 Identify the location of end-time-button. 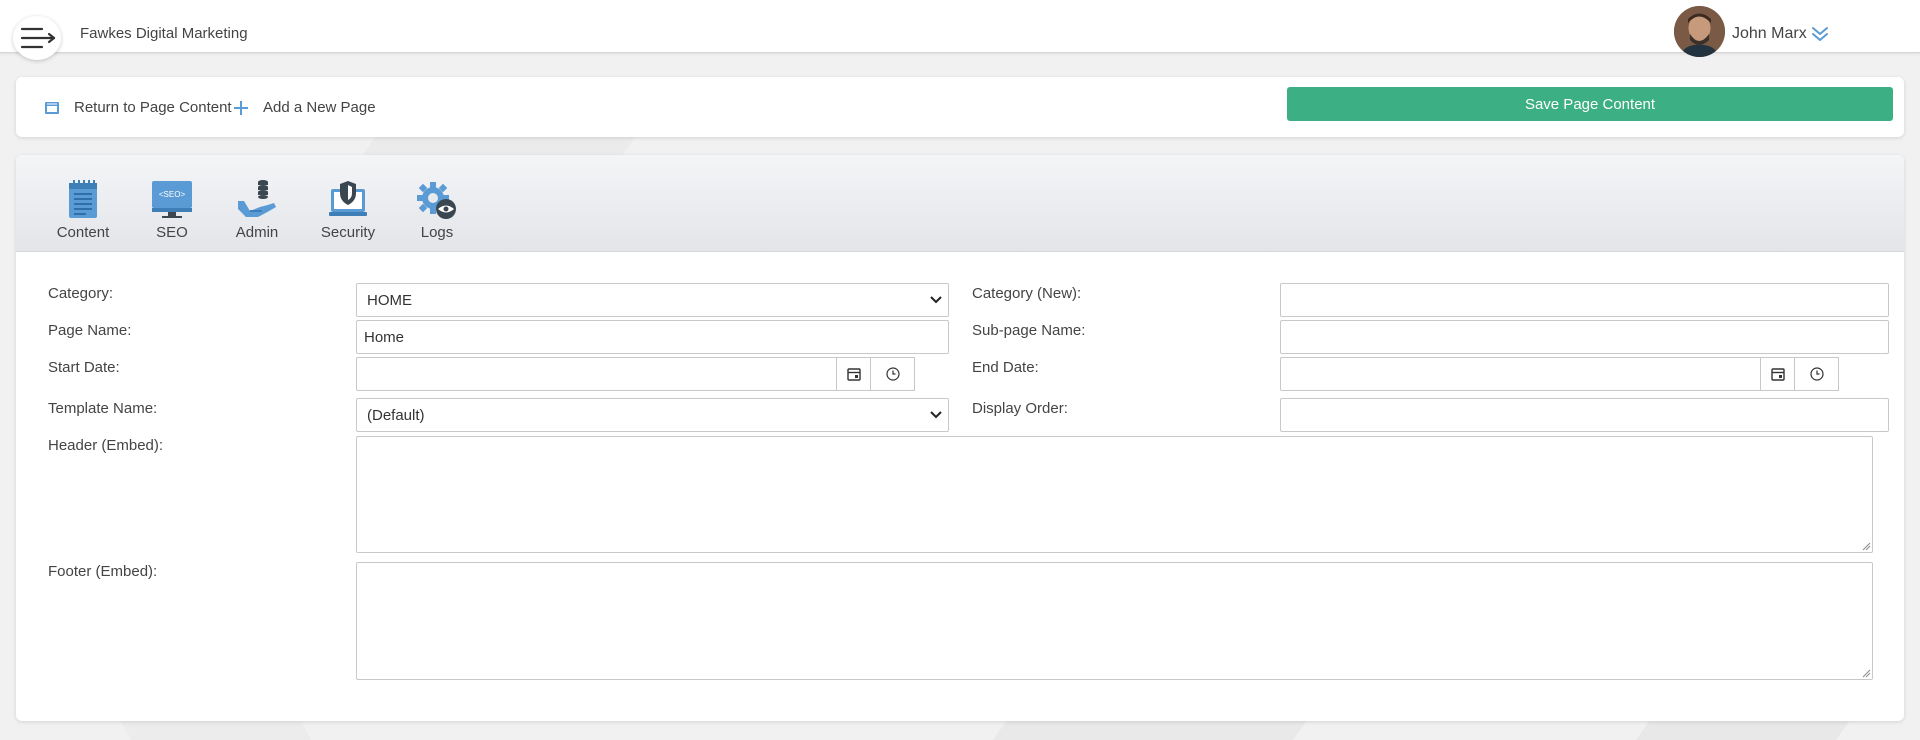
(1816, 374).